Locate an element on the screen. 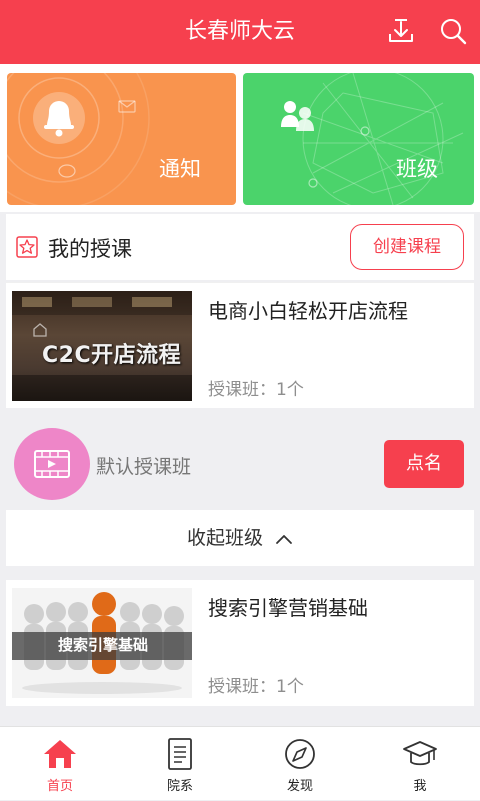  tab-departments: 院系 is located at coordinates (180, 764).